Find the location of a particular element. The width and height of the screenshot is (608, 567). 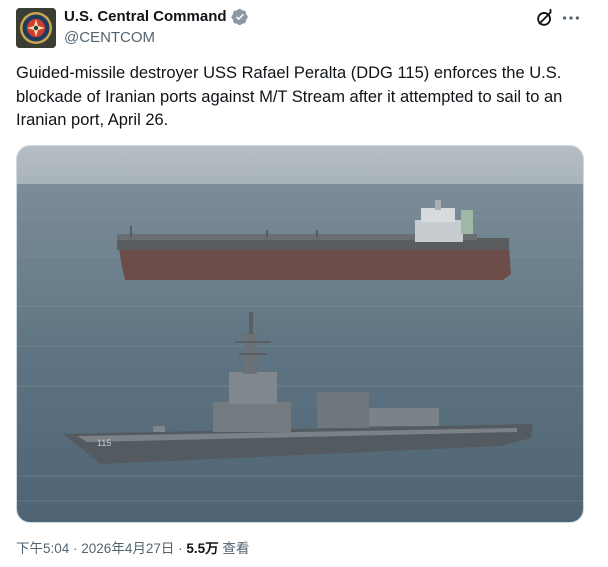

views-count: 5.5万 is located at coordinates (202, 548).